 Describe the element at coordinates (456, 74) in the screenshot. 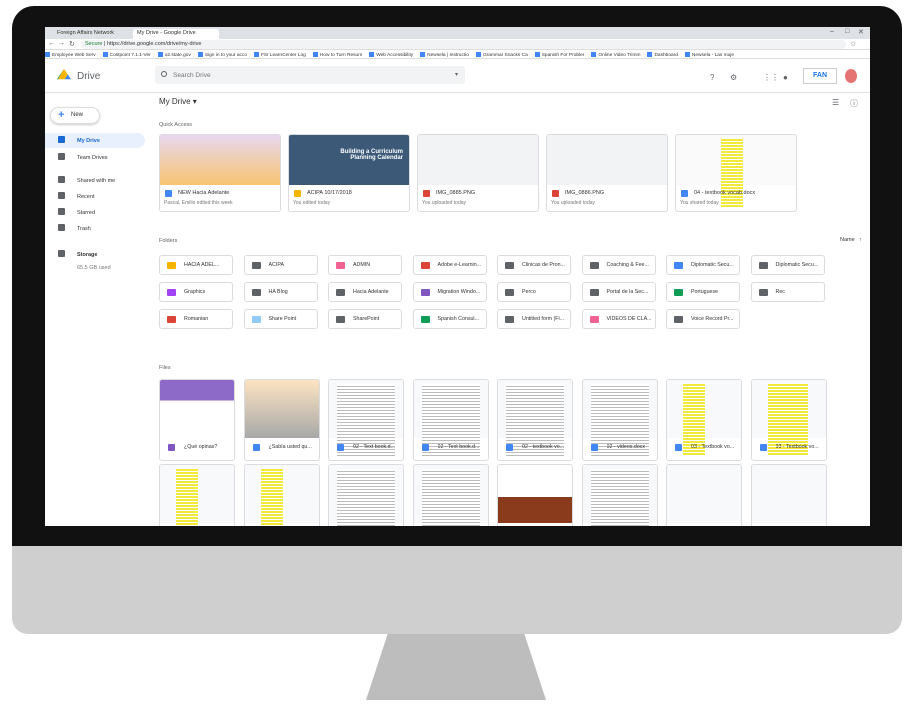

I see `search-options-icon: ▾` at that location.